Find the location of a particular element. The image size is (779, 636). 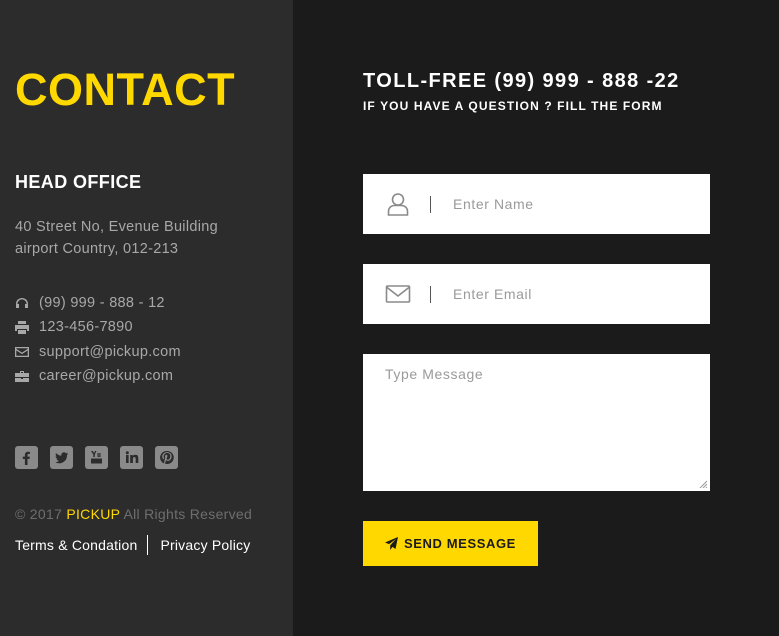

twitter-icon is located at coordinates (61, 457).